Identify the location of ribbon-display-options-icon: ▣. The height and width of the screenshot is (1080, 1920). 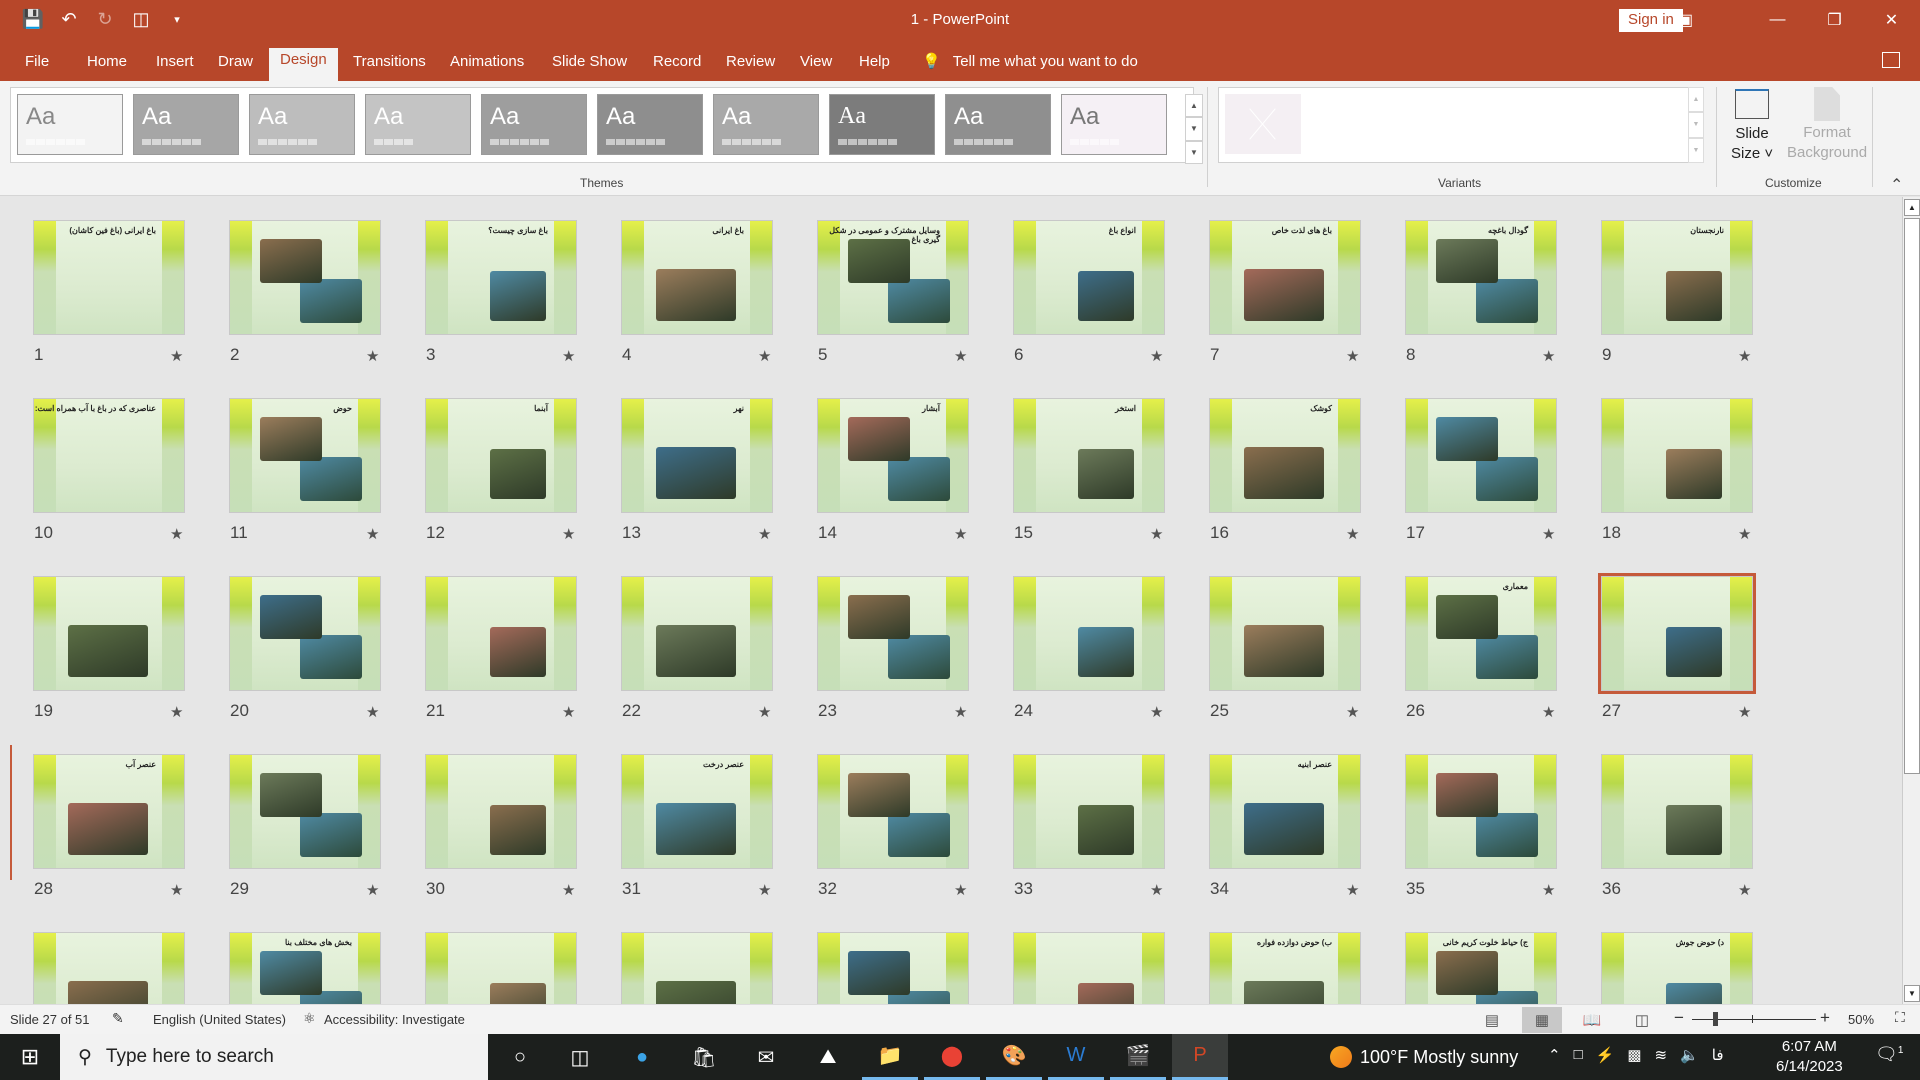
(1685, 20).